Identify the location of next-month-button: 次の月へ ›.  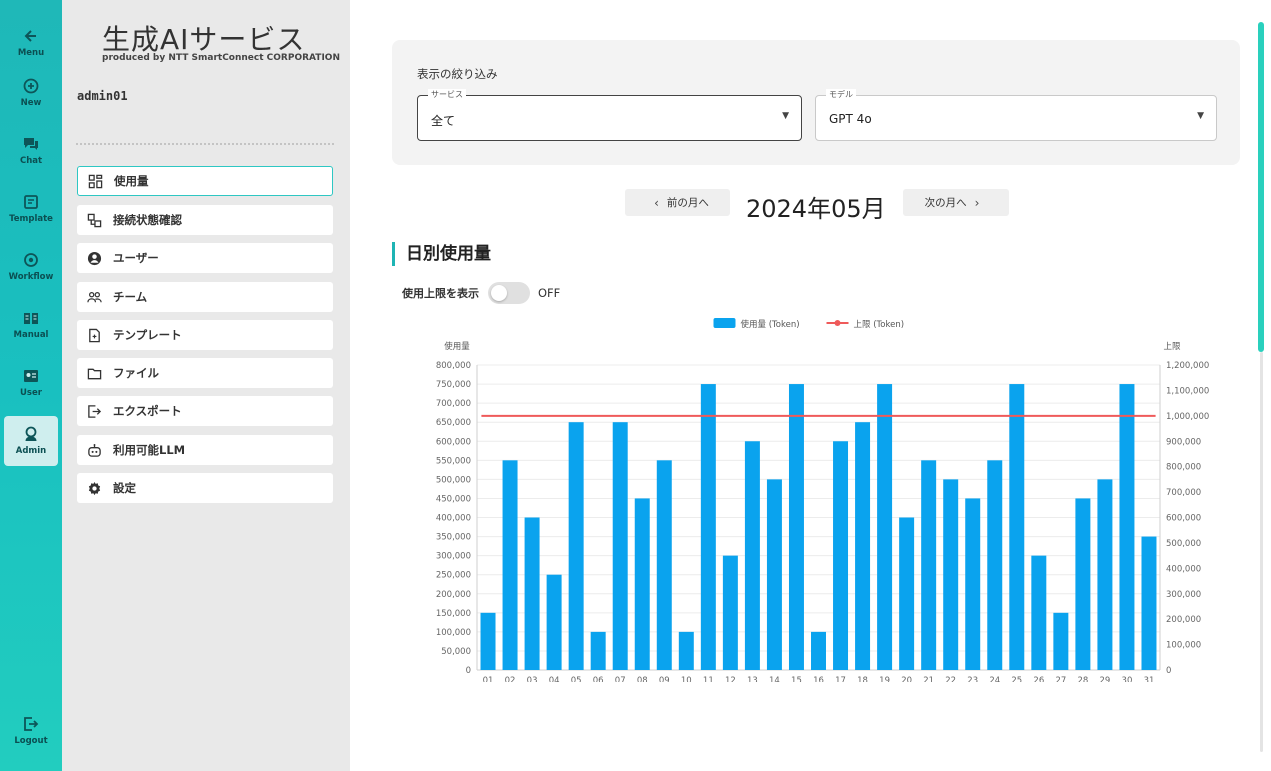
(956, 202).